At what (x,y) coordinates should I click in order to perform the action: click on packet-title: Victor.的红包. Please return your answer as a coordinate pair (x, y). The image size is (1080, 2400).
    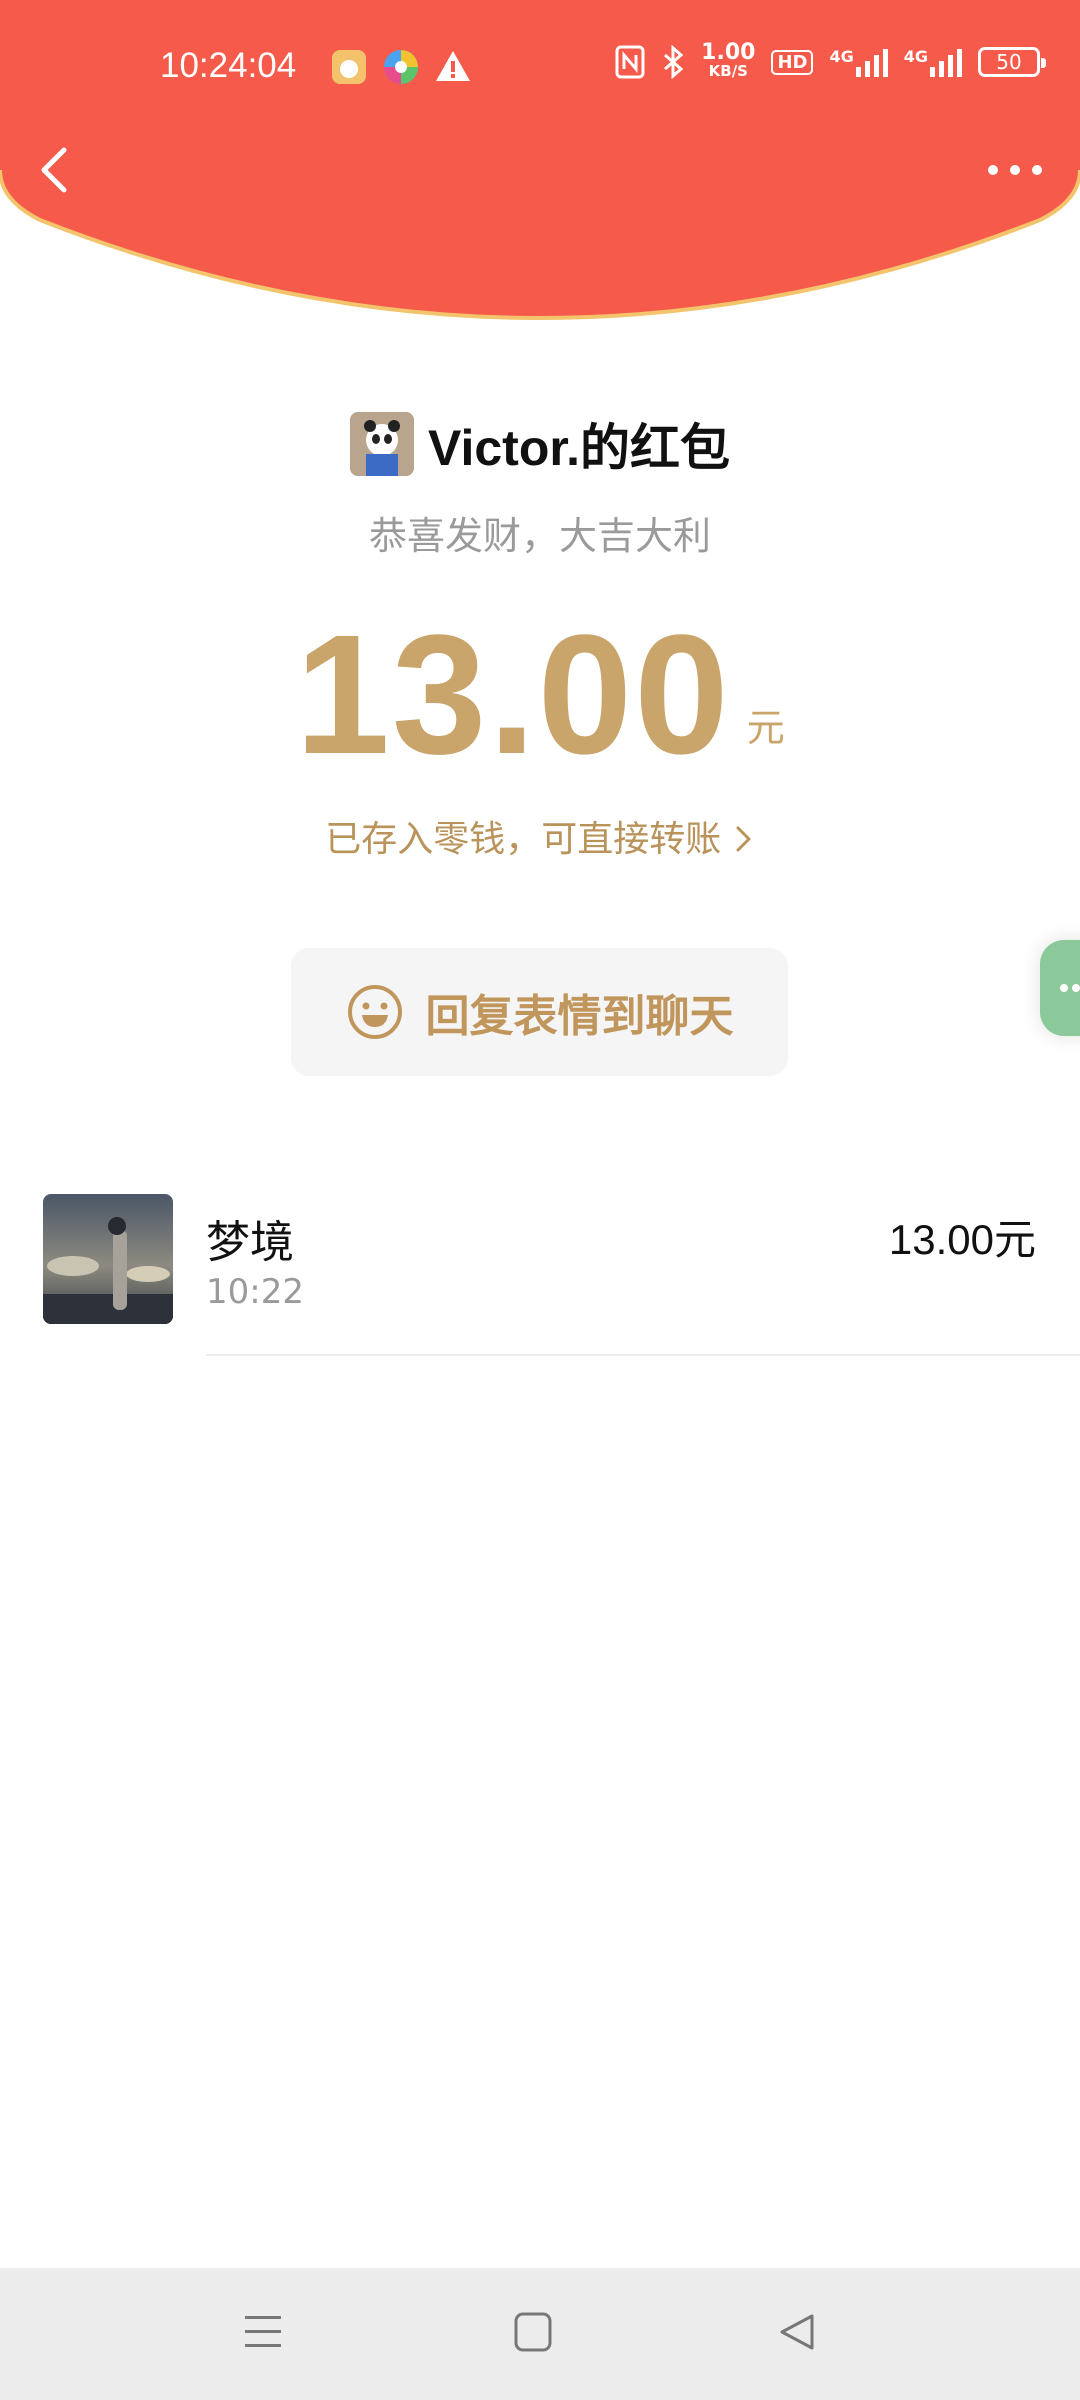
    Looking at the image, I should click on (579, 448).